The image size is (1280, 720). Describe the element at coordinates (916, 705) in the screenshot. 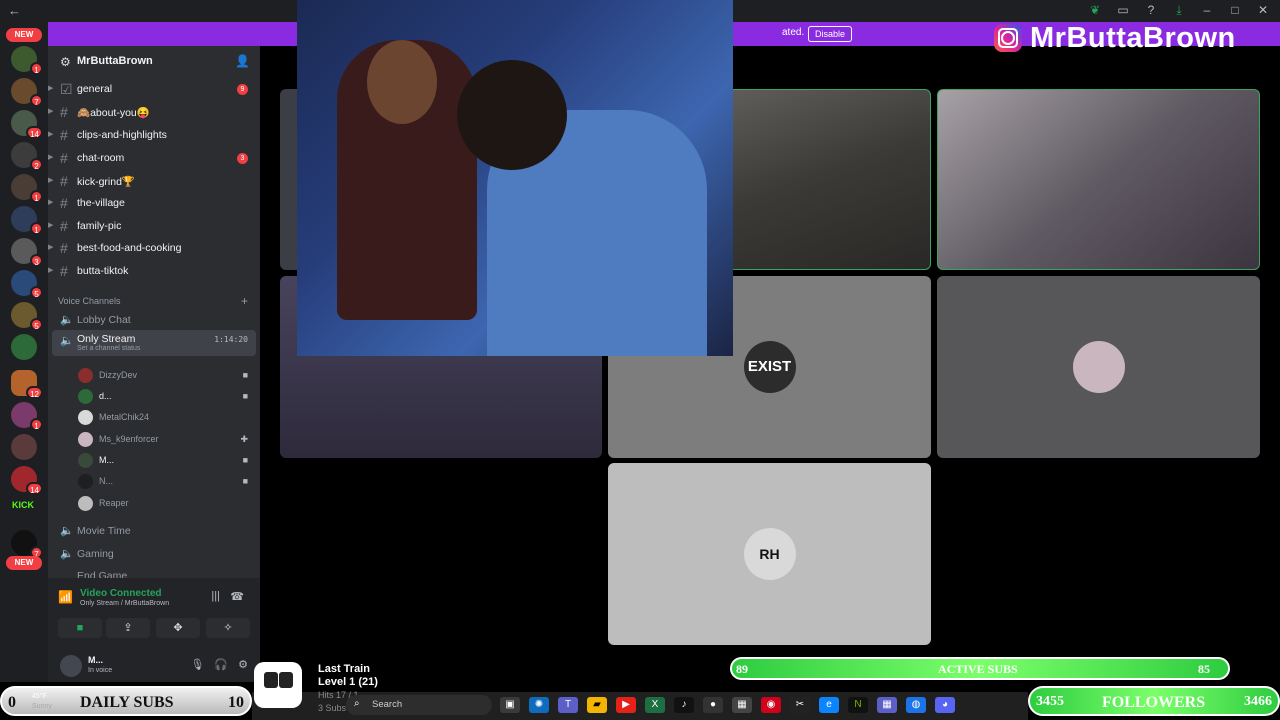

I see `browser-icon: ◍` at that location.